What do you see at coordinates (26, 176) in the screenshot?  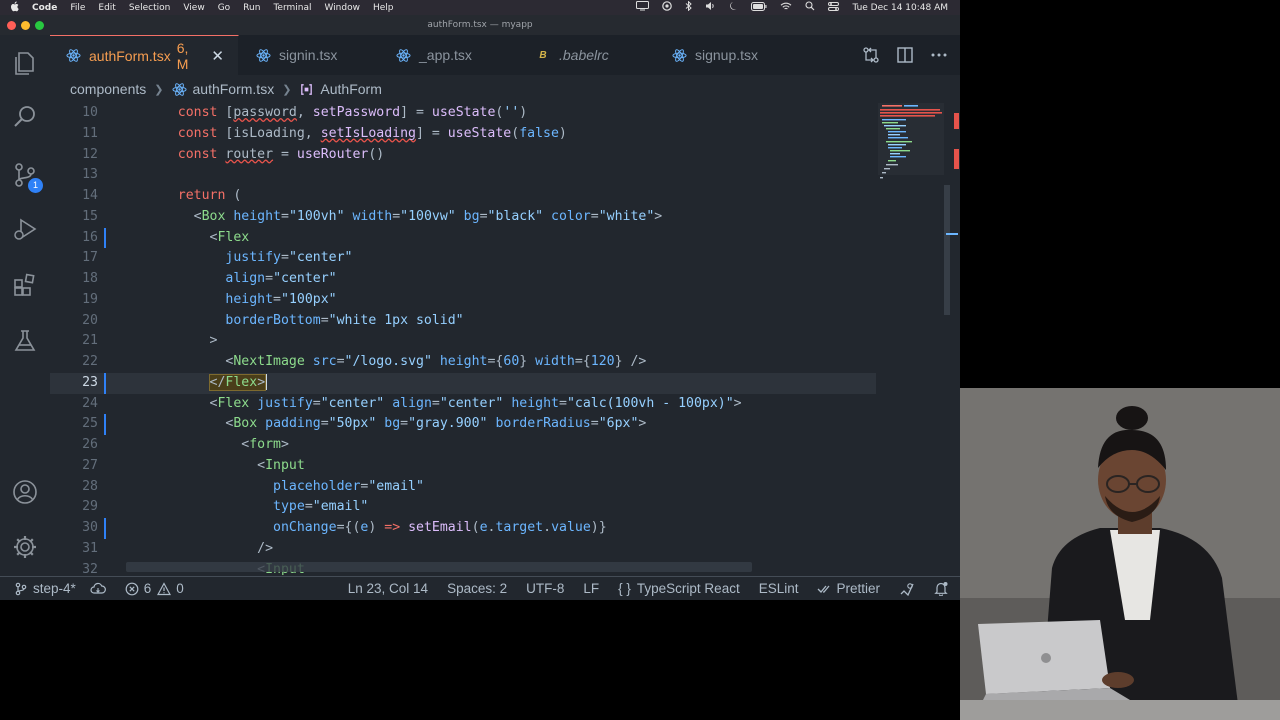 I see `source-control-icon: 1` at bounding box center [26, 176].